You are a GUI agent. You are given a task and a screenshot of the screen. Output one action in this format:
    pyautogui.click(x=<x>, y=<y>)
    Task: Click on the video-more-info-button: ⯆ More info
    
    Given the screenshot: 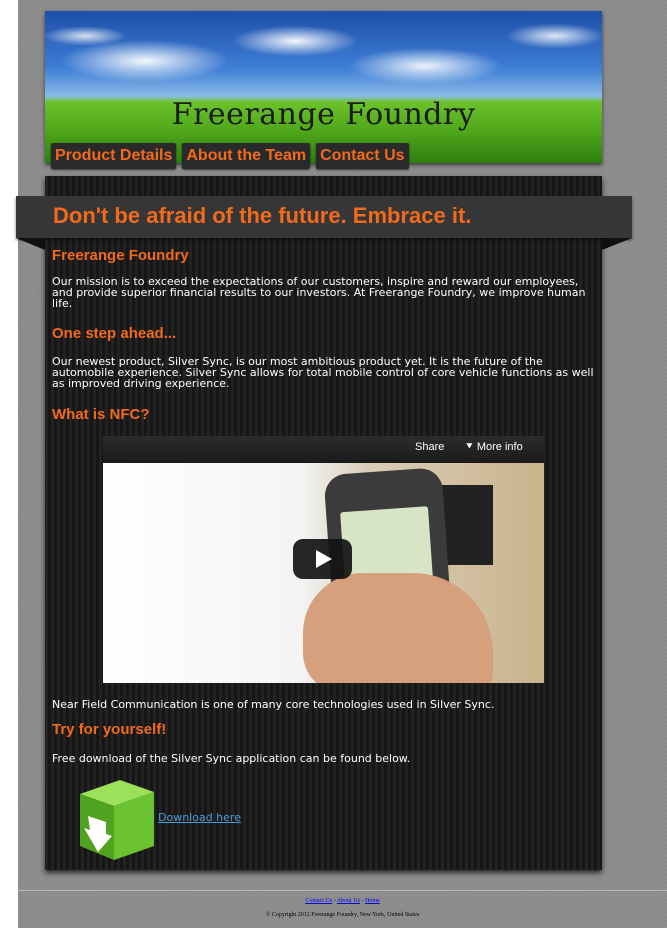 What is the action you would take?
    pyautogui.click(x=494, y=447)
    